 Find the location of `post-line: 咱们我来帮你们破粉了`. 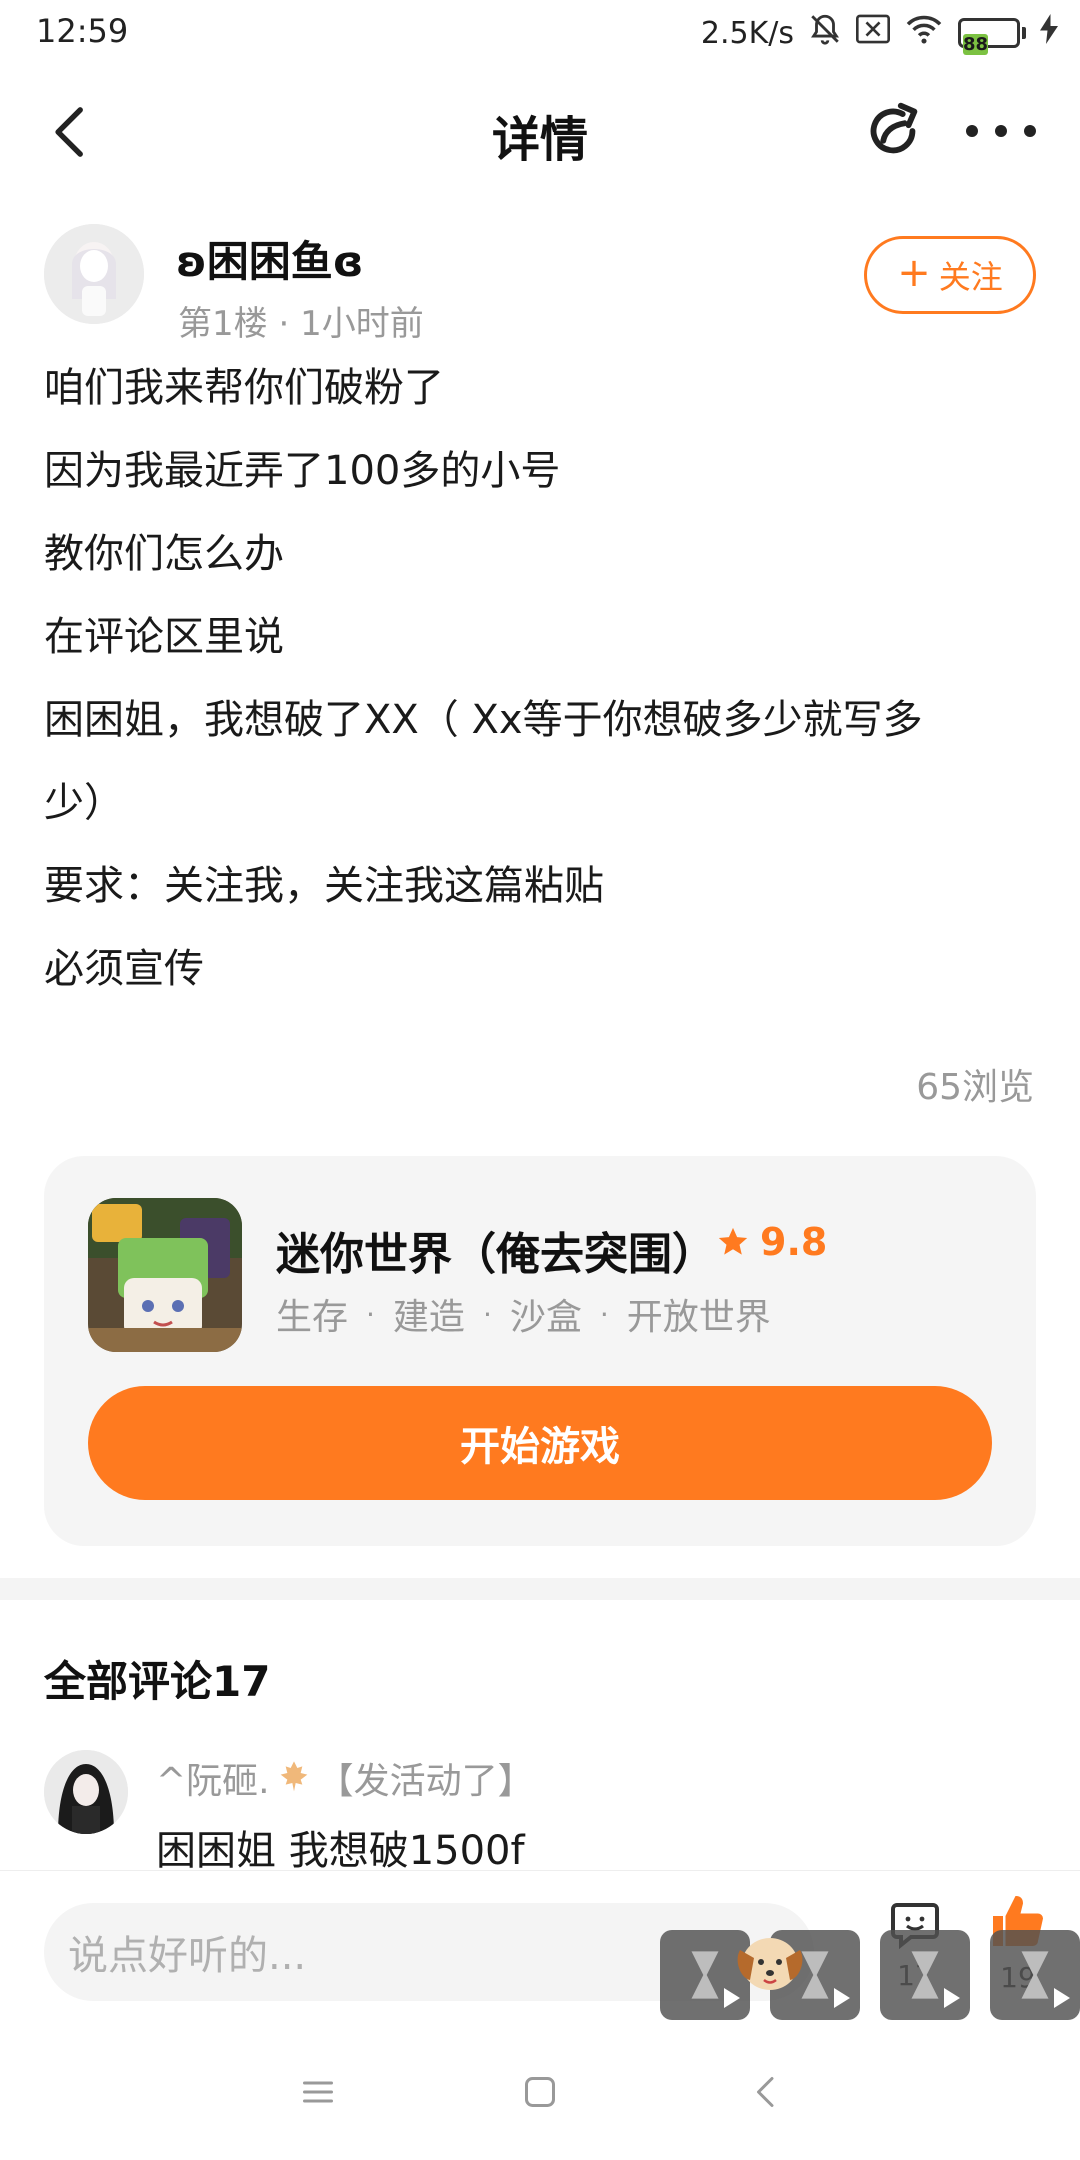

post-line: 咱们我来帮你们破粉了 is located at coordinates (244, 388).